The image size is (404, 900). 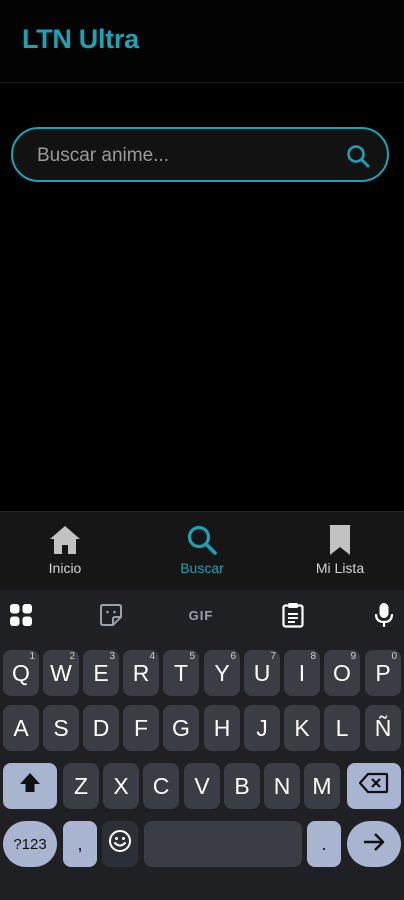 I want to click on shift-arrow-icon, so click(x=30, y=786).